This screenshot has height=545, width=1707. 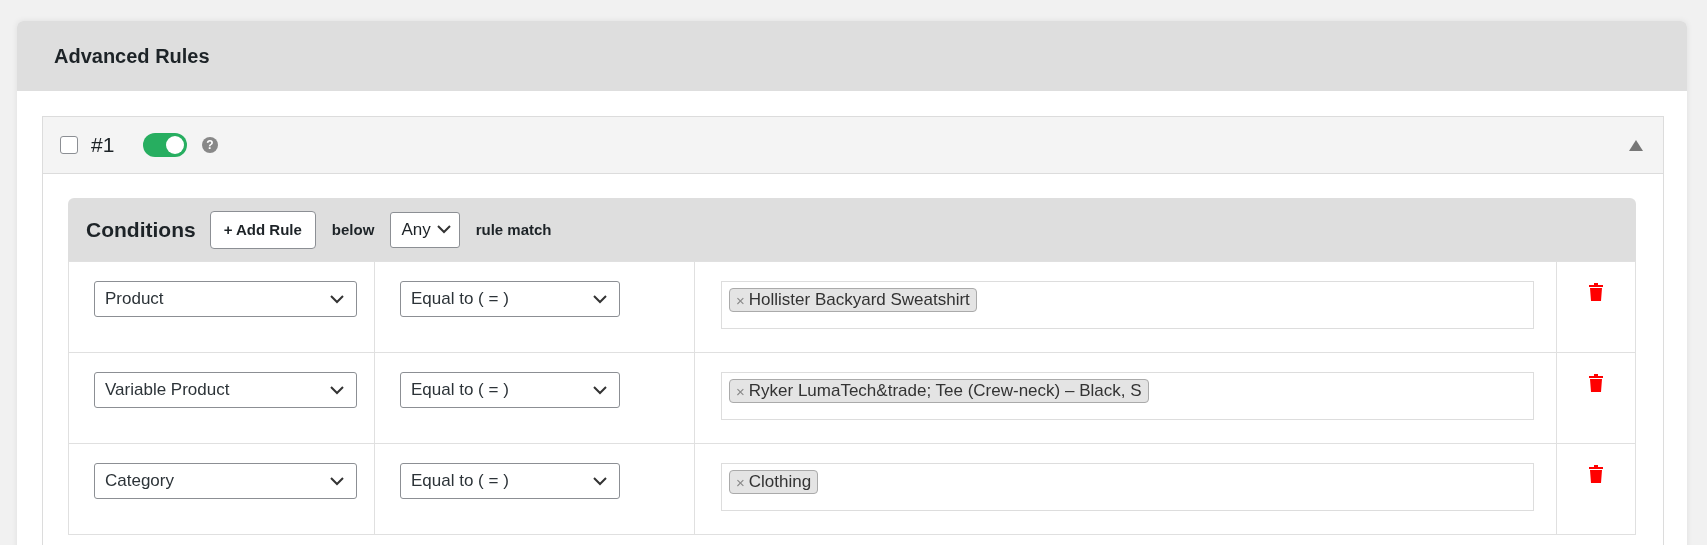 What do you see at coordinates (69, 145) in the screenshot?
I see `rule-checkbox` at bounding box center [69, 145].